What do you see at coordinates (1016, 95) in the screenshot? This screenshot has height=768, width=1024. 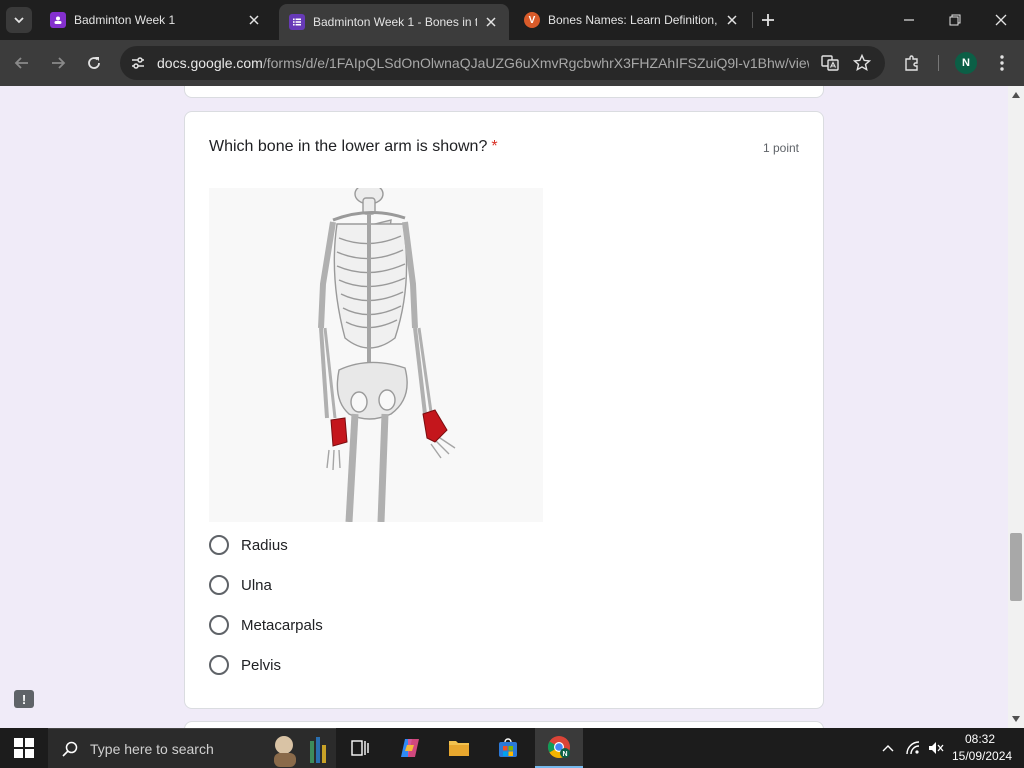 I see `scroll-up-arrow-icon` at bounding box center [1016, 95].